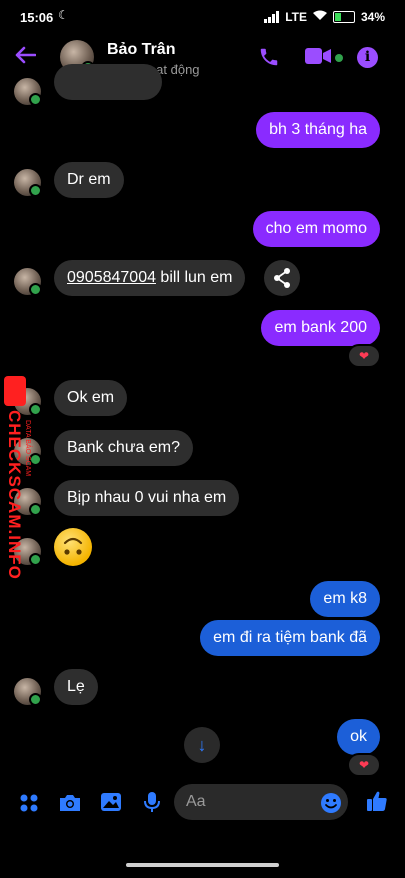 The image size is (405, 878). I want to click on info-icon: i, so click(367, 57).